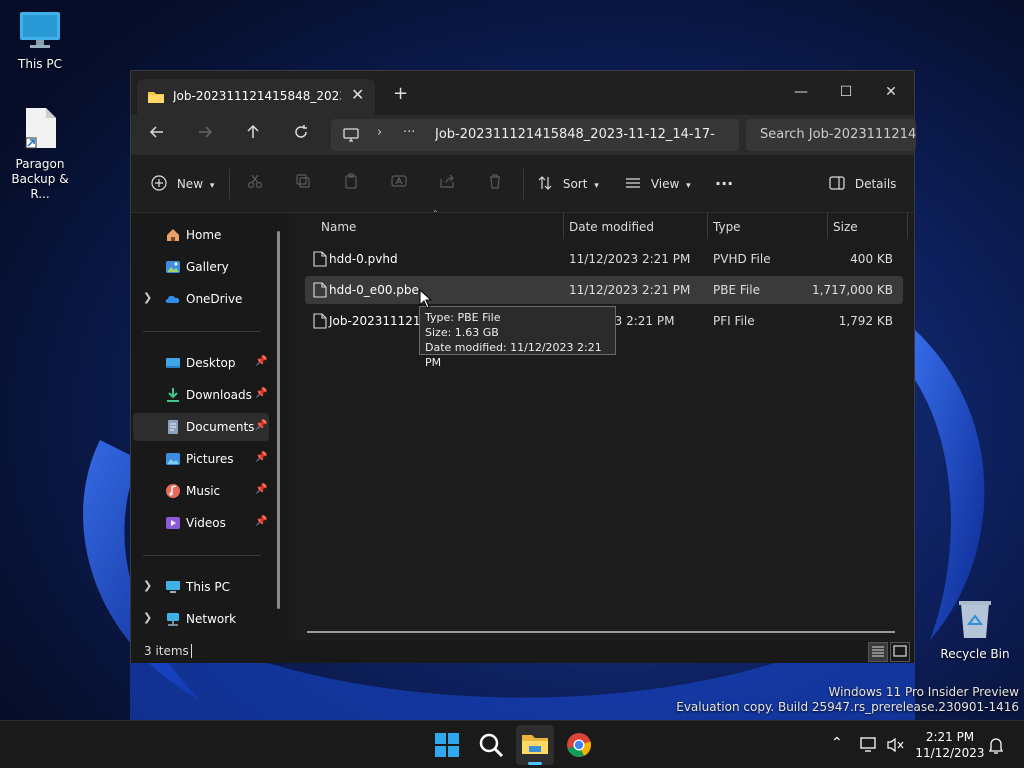 The width and height of the screenshot is (1024, 768). What do you see at coordinates (400, 93) in the screenshot?
I see `new-tab-button: +` at bounding box center [400, 93].